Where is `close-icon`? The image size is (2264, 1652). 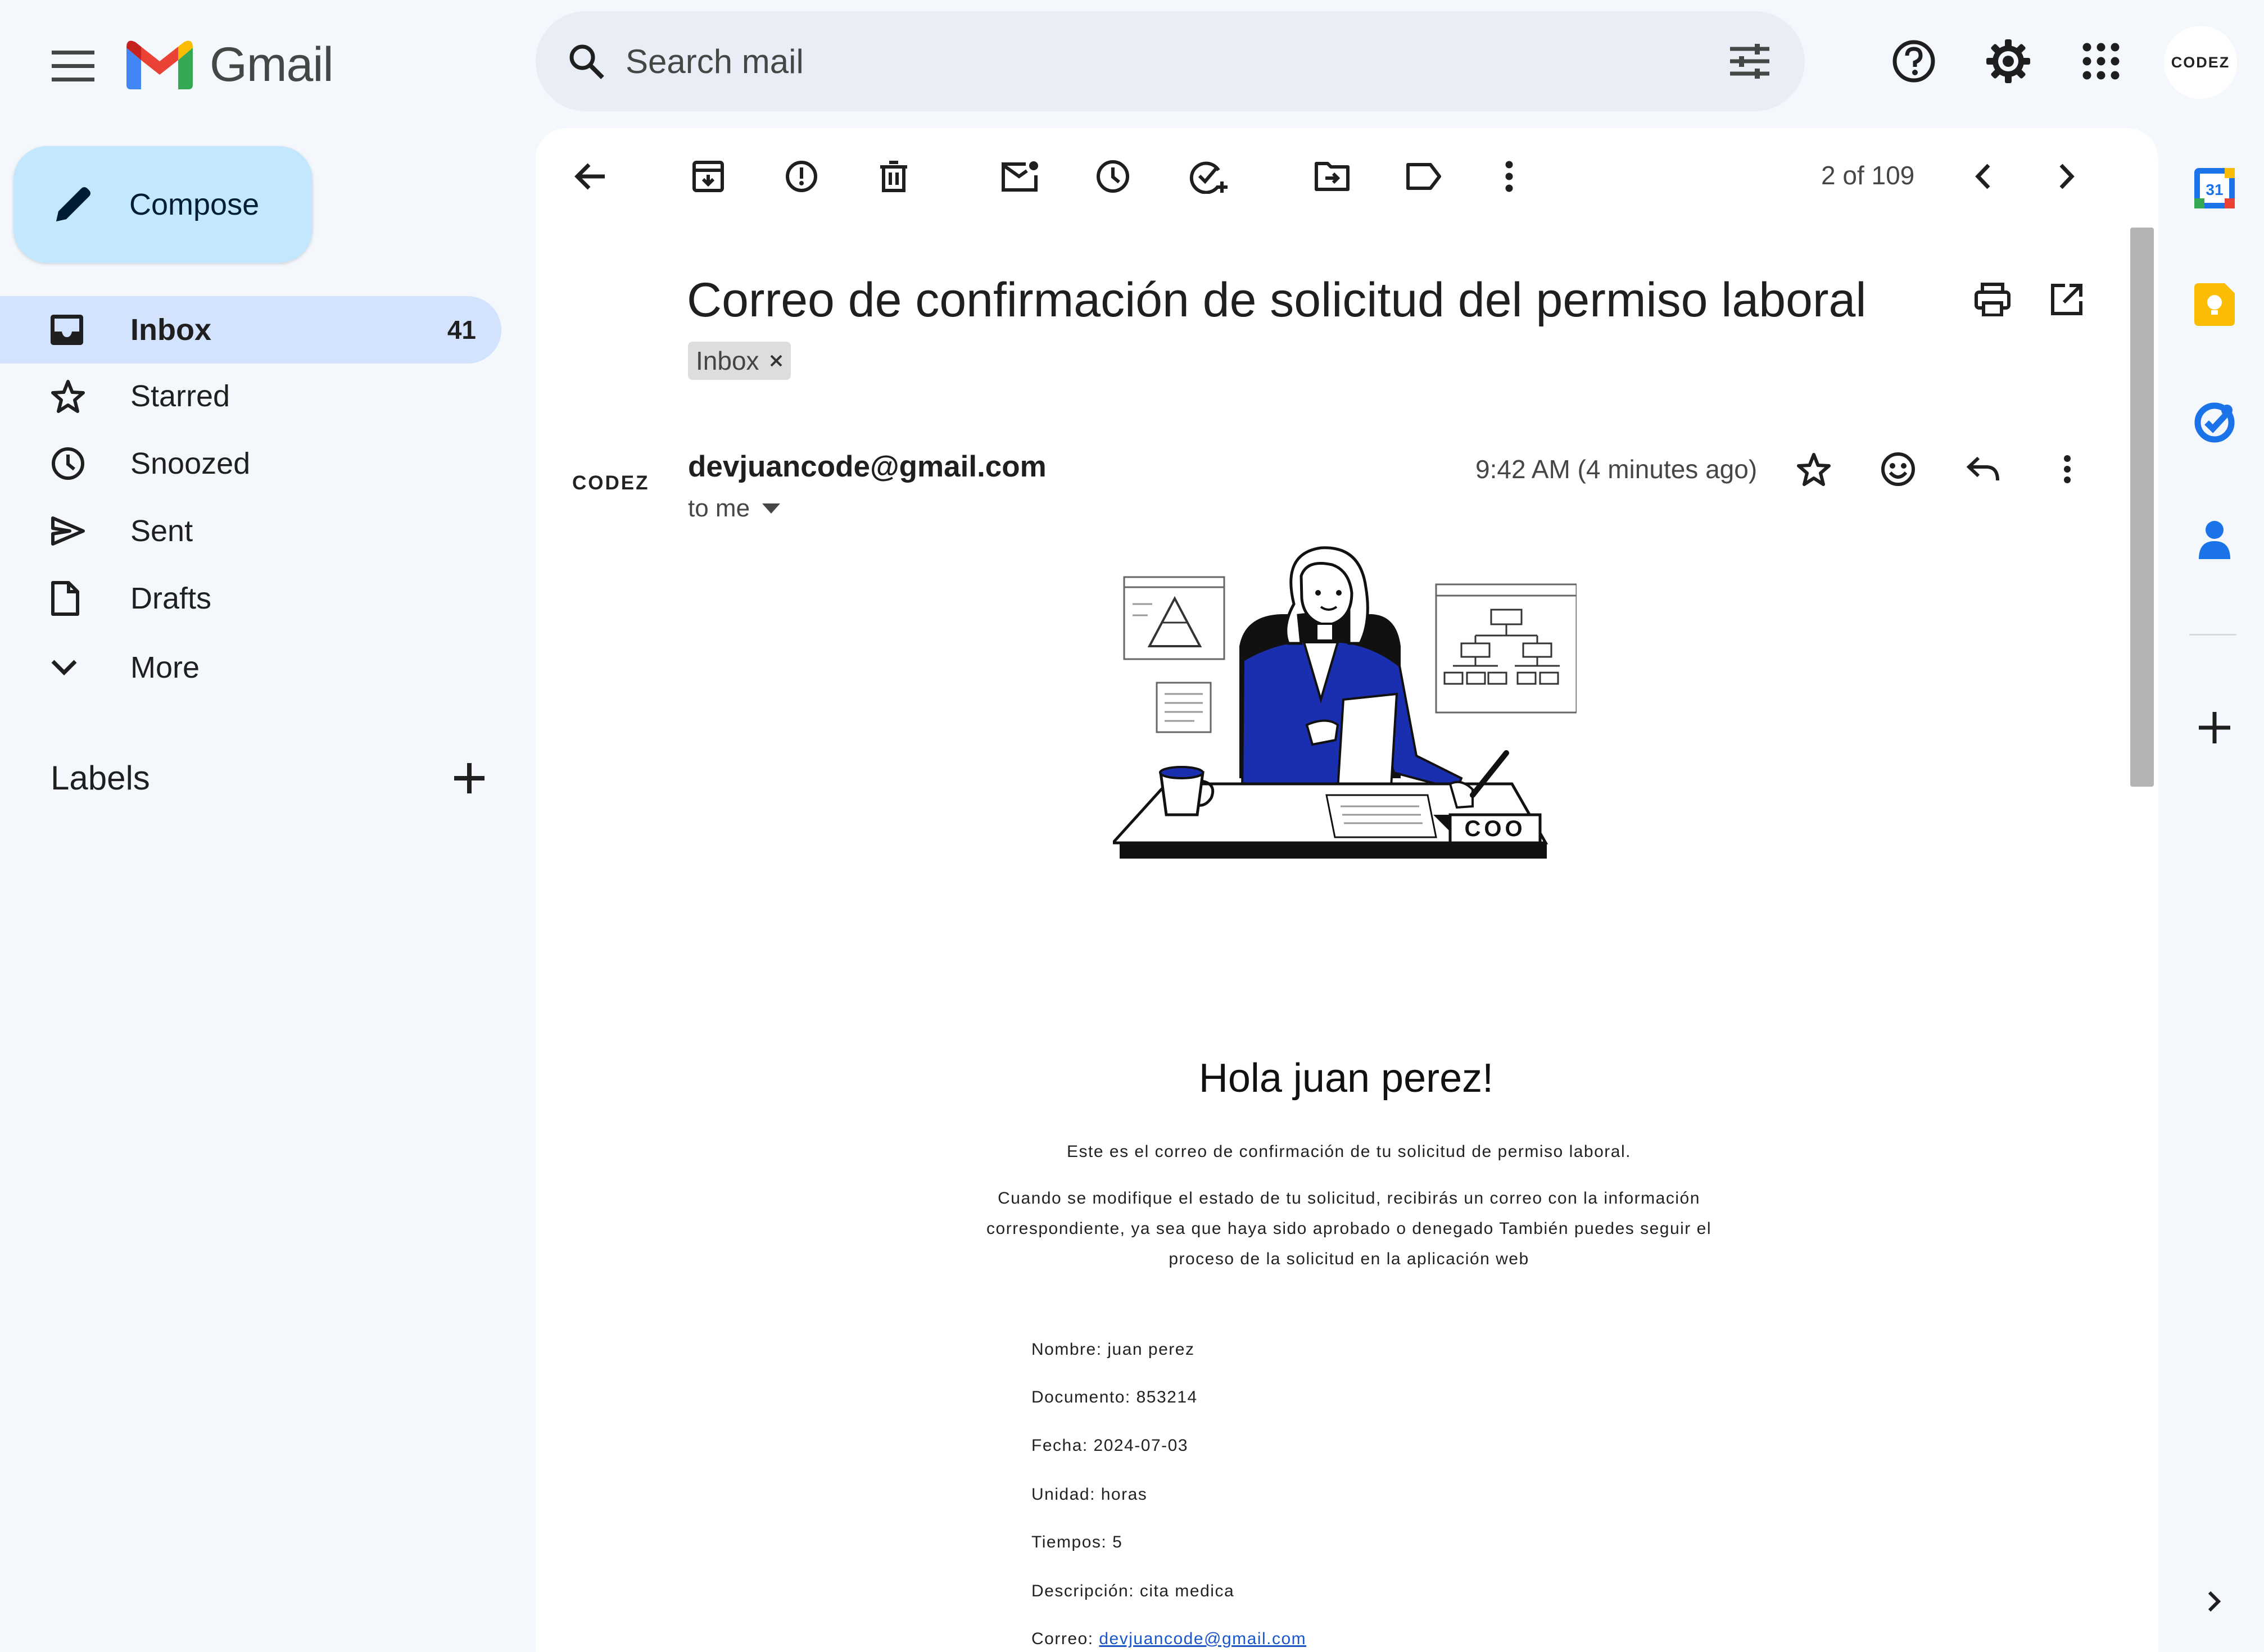 close-icon is located at coordinates (776, 360).